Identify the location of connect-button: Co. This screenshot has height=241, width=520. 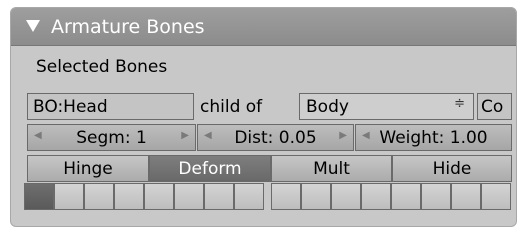
(494, 106).